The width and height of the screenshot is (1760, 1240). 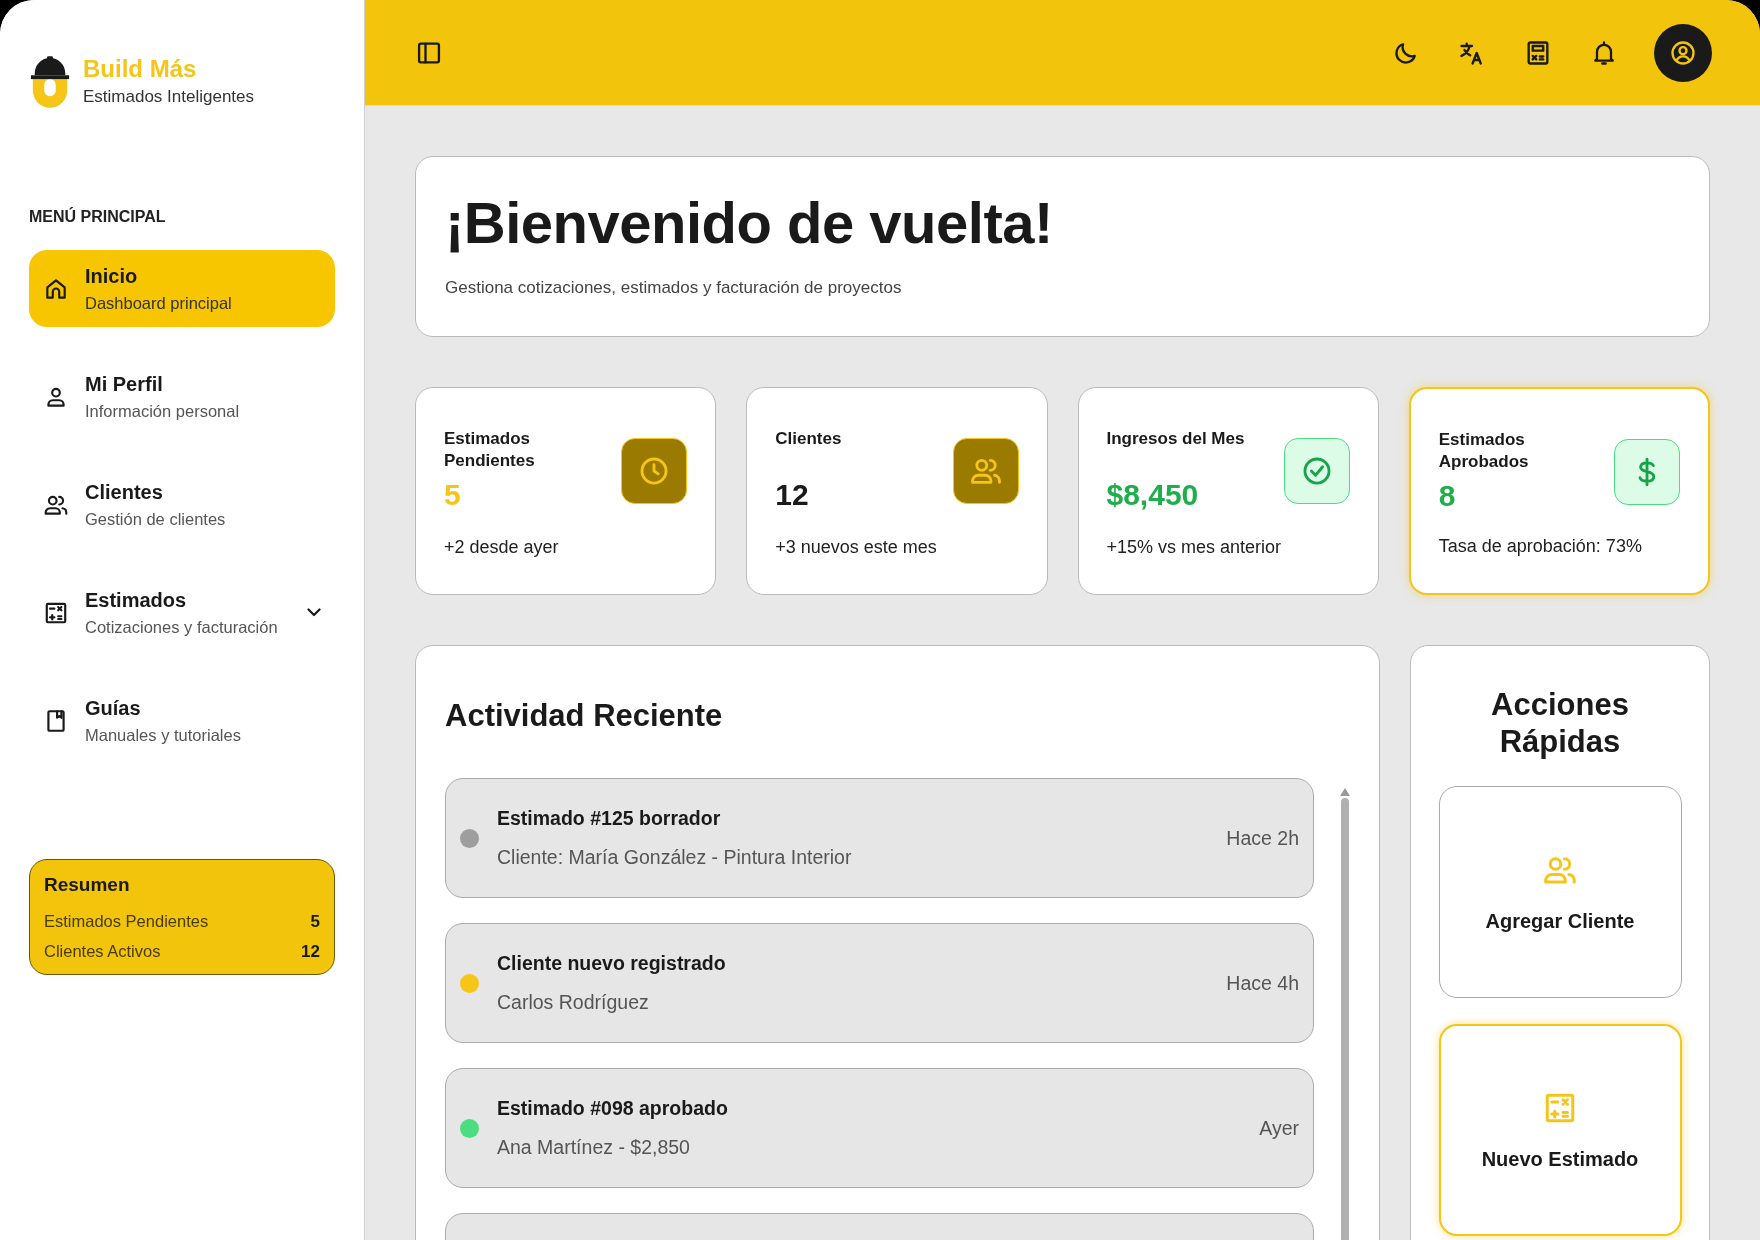 I want to click on activity-item: Cliente nuevo registrado Carlos Rodríguez Hace 4h, so click(x=879, y=983).